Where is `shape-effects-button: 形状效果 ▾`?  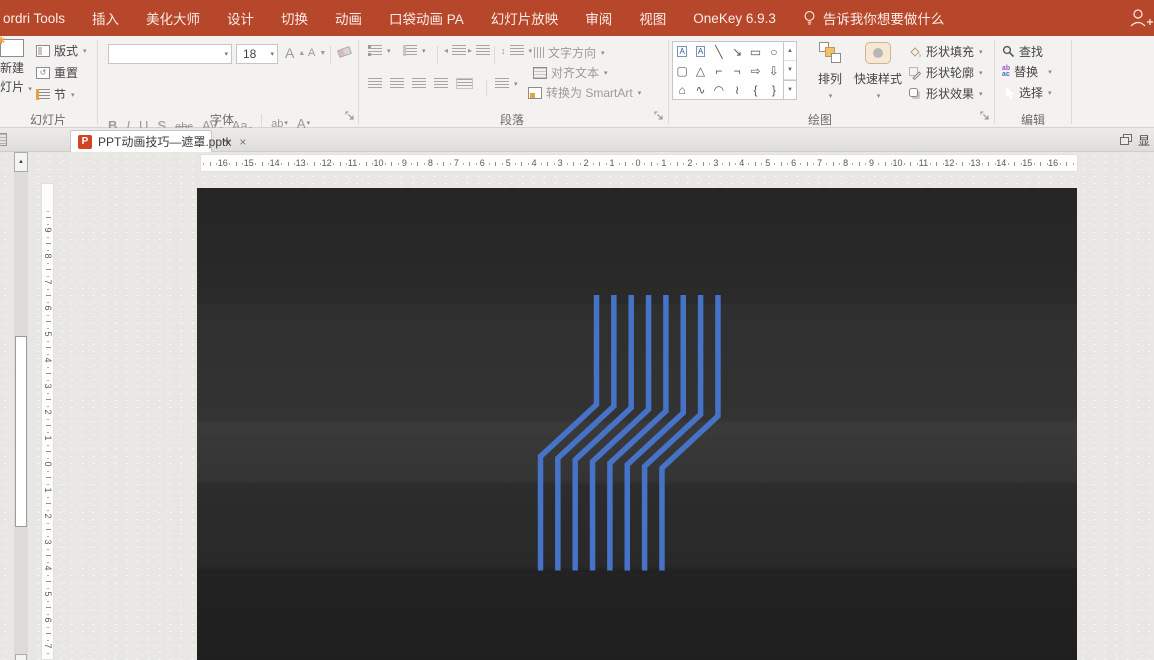
shape-effects-button: 形状效果 ▾ is located at coordinates (945, 93).